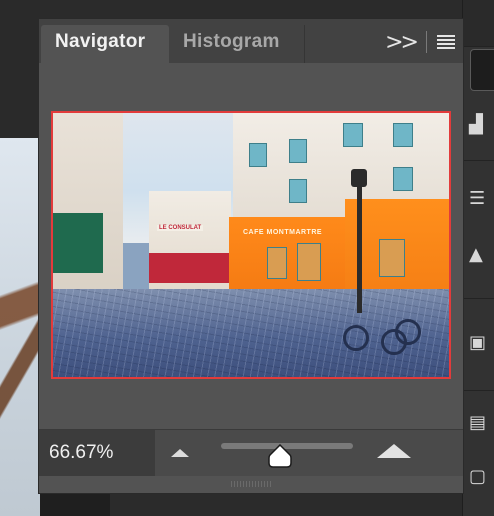  What do you see at coordinates (251, 452) in the screenshot?
I see `zoom-bar: 66.67%` at bounding box center [251, 452].